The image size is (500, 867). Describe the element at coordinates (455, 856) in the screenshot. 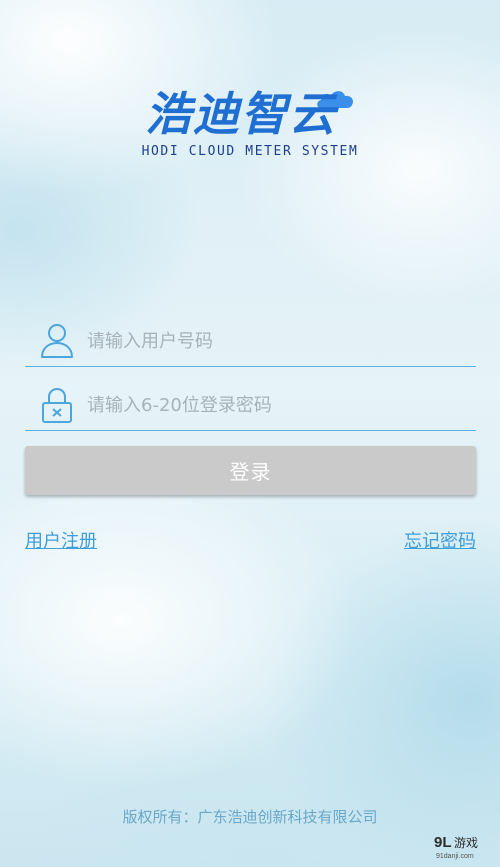

I see `svg-text: 91danji.com` at that location.